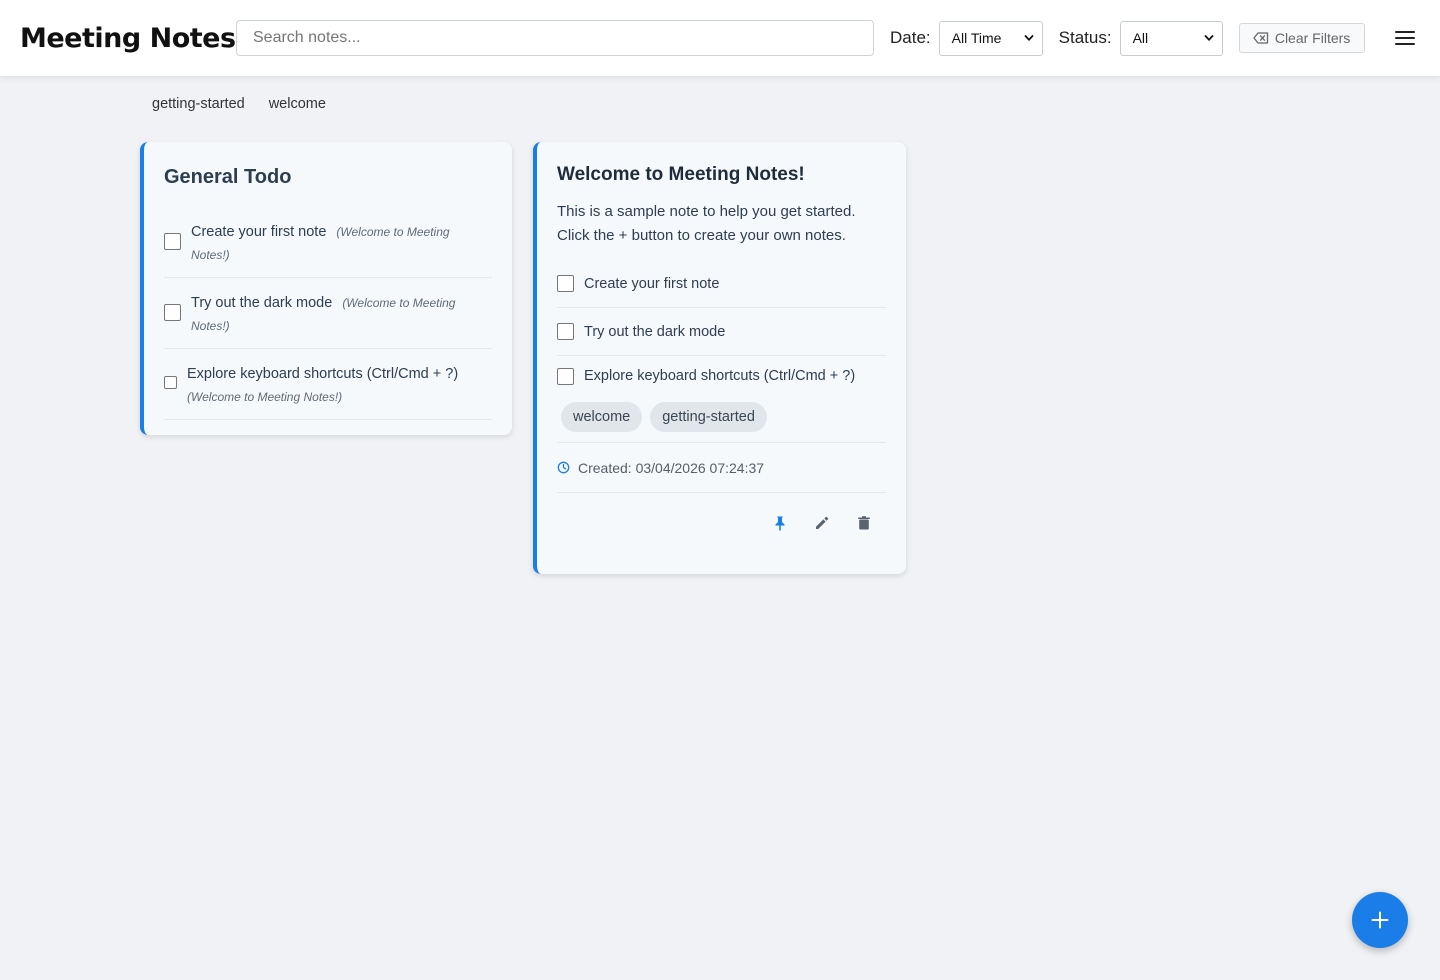 Image resolution: width=1440 pixels, height=980 pixels. What do you see at coordinates (671, 467) in the screenshot?
I see `created-timestamp: Created: 03/04/2026 07:24:37` at bounding box center [671, 467].